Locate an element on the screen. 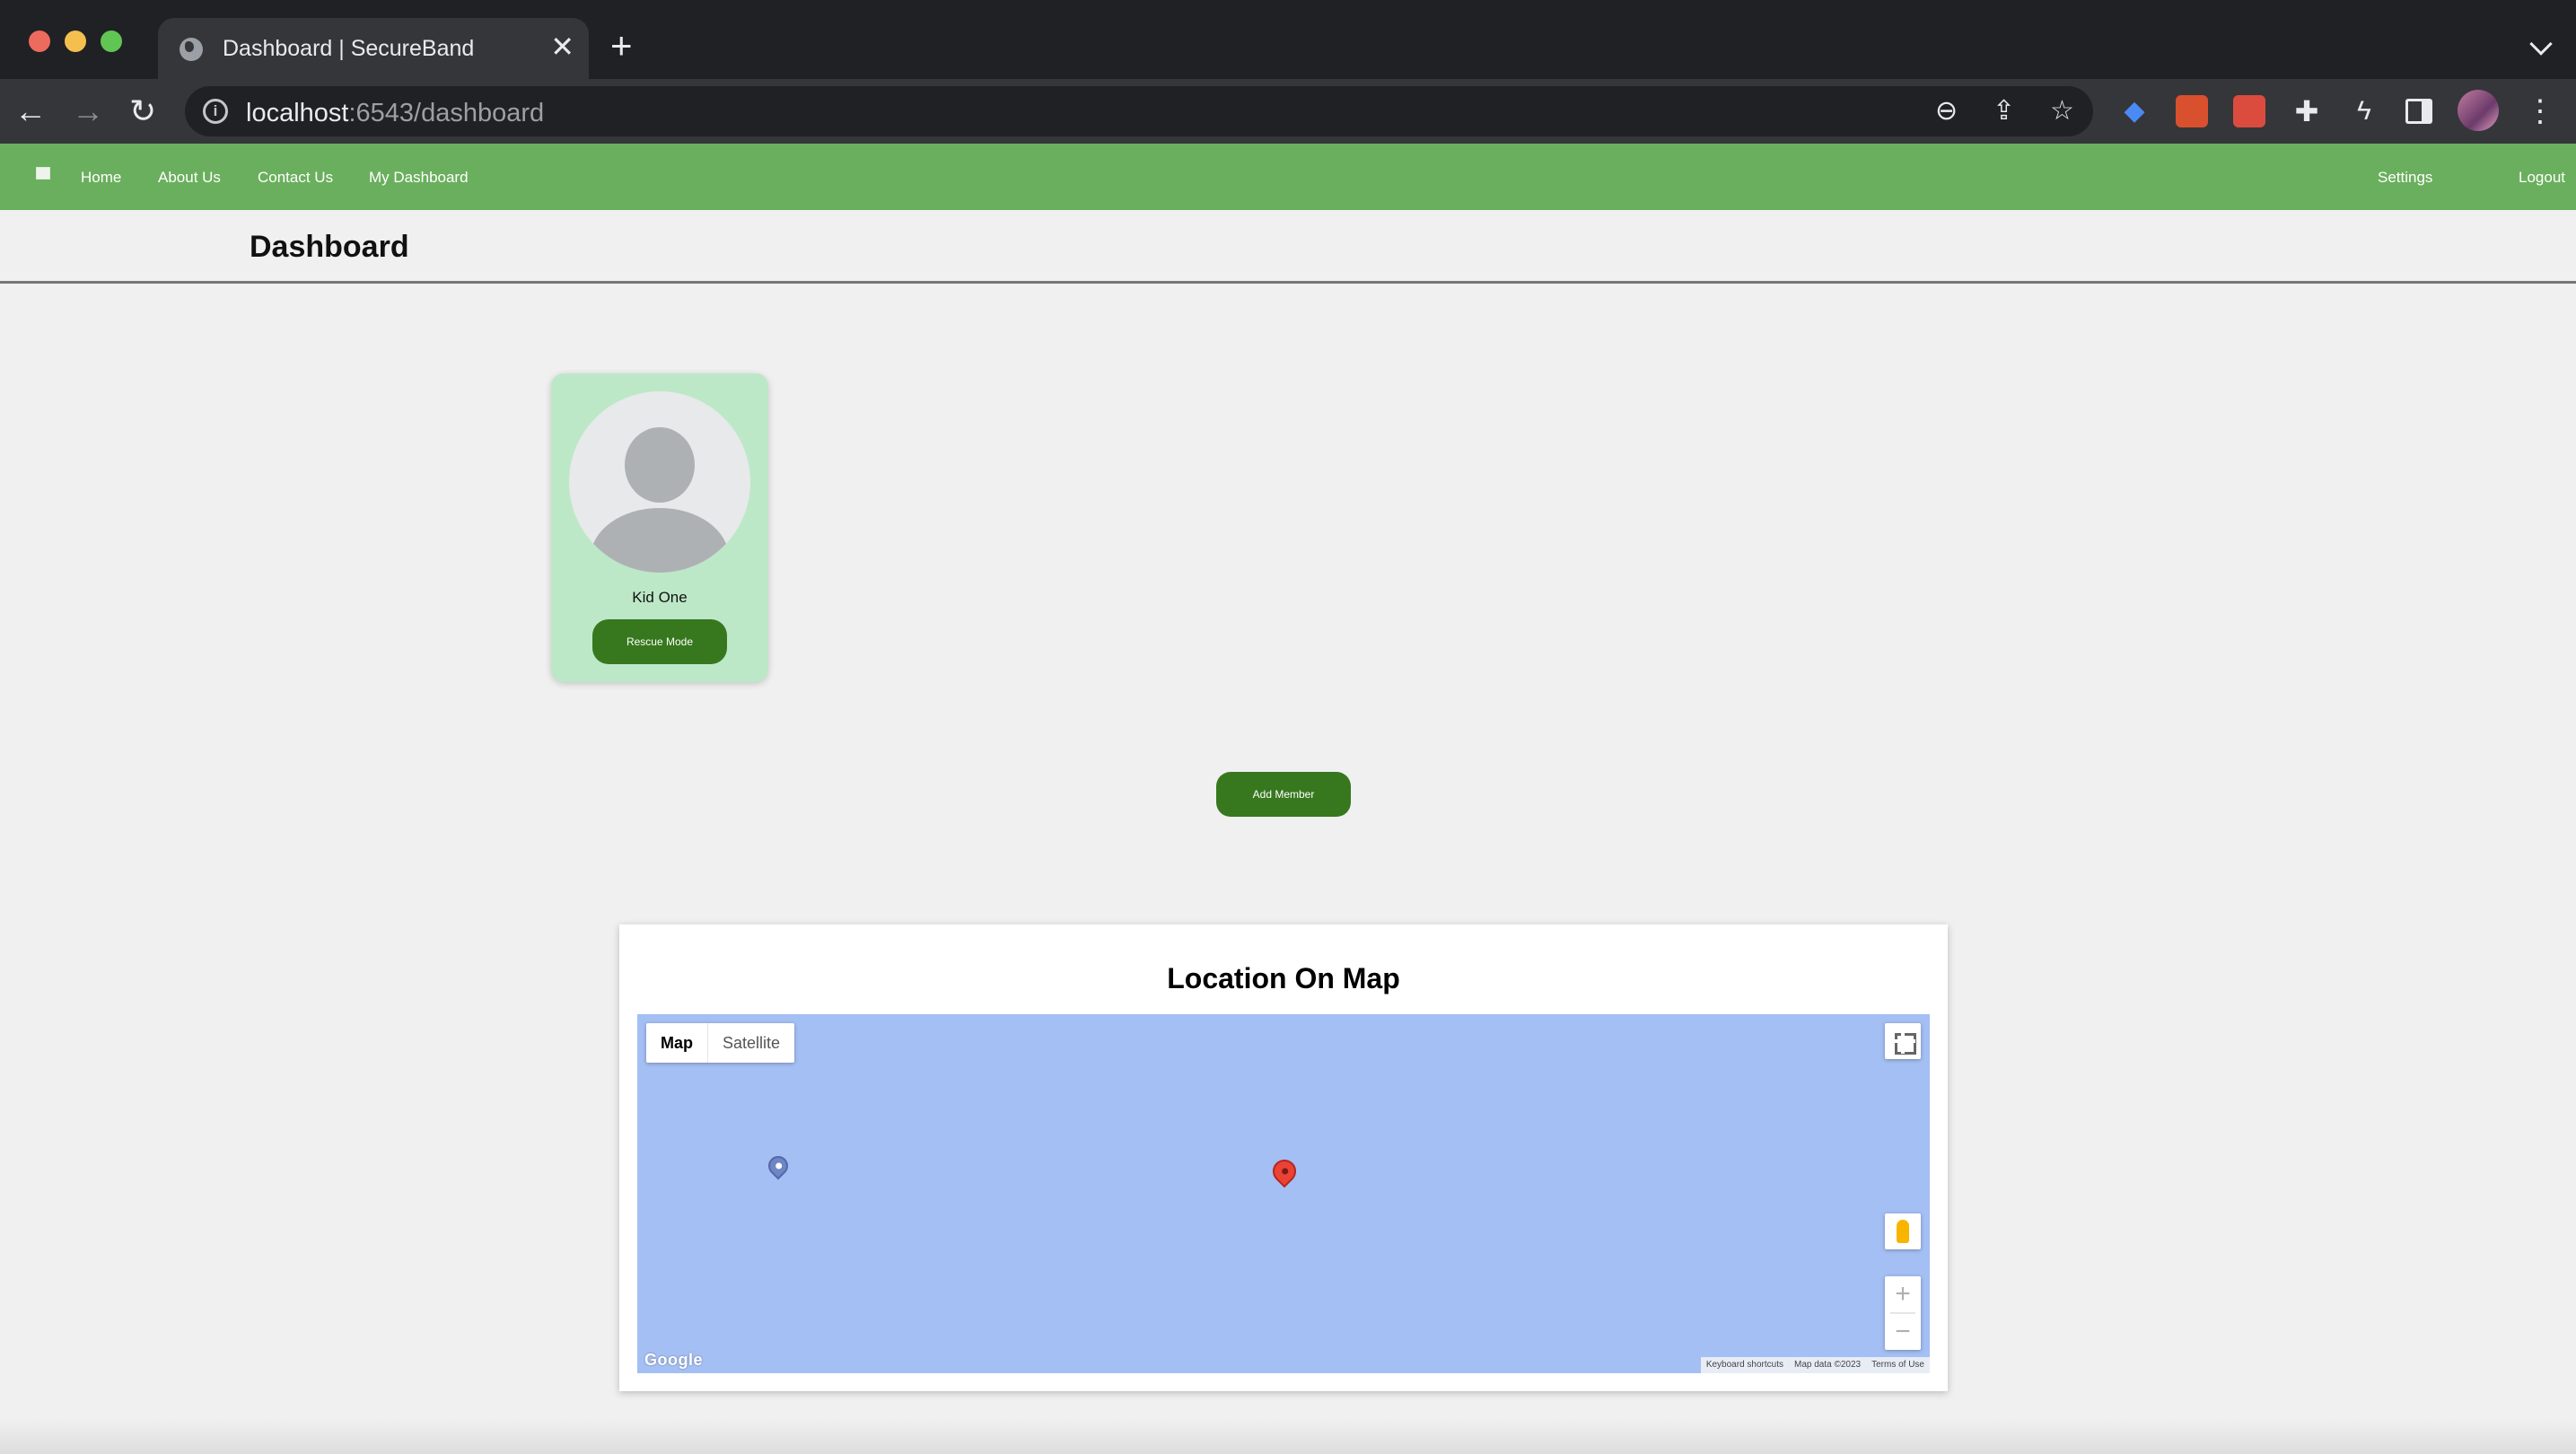  location-marker-icon is located at coordinates (1284, 1171).